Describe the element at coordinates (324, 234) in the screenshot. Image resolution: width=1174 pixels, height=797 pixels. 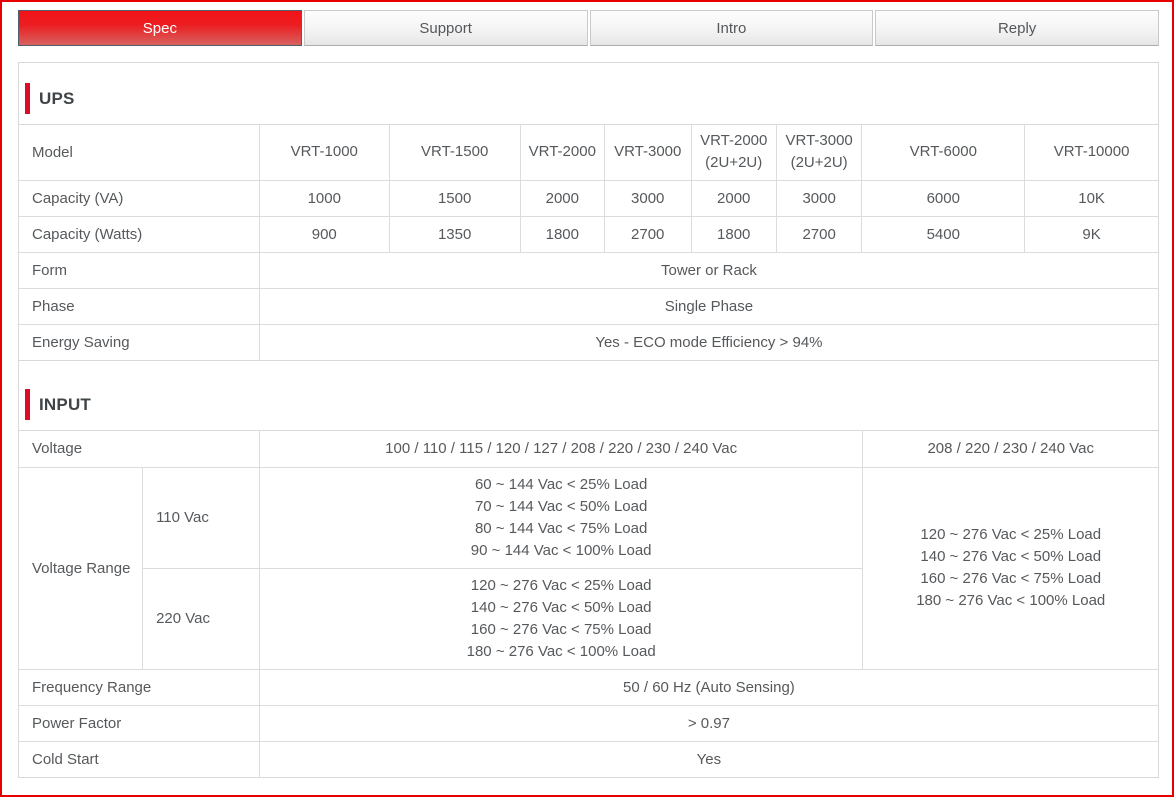
I see `capacity-watts-cell: 900` at that location.